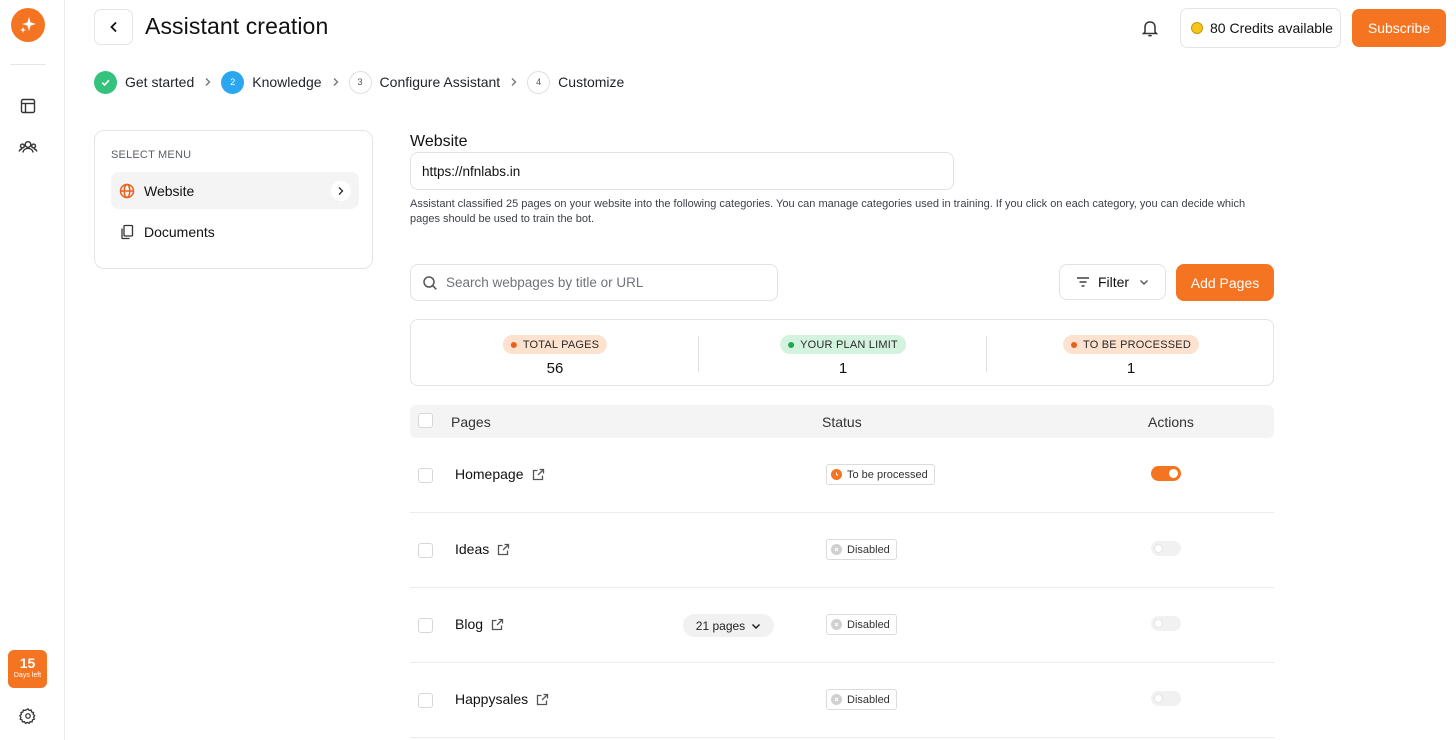  I want to click on step-get-started: Get started, so click(144, 82).